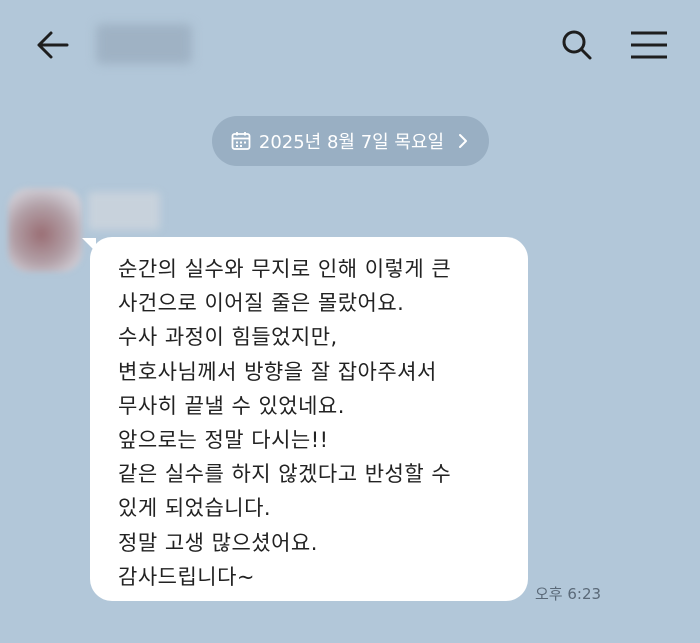  I want to click on sender-name-blurred, so click(124, 211).